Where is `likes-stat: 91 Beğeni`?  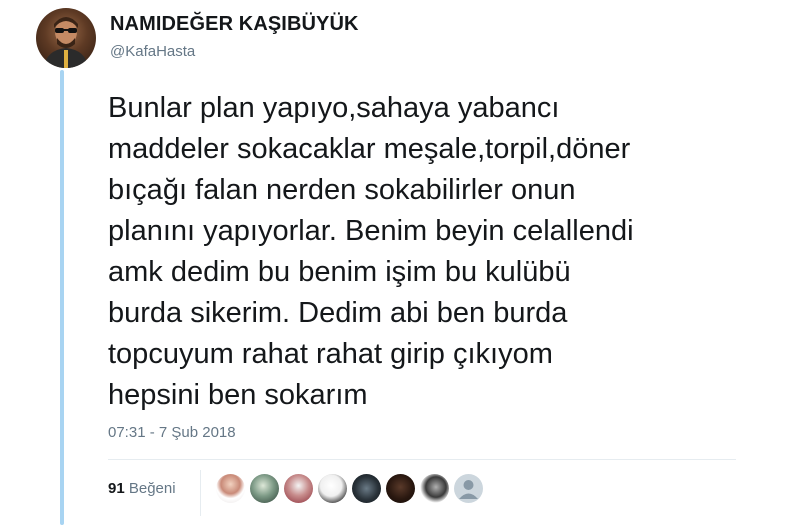
likes-stat: 91 Beğeni is located at coordinates (142, 488).